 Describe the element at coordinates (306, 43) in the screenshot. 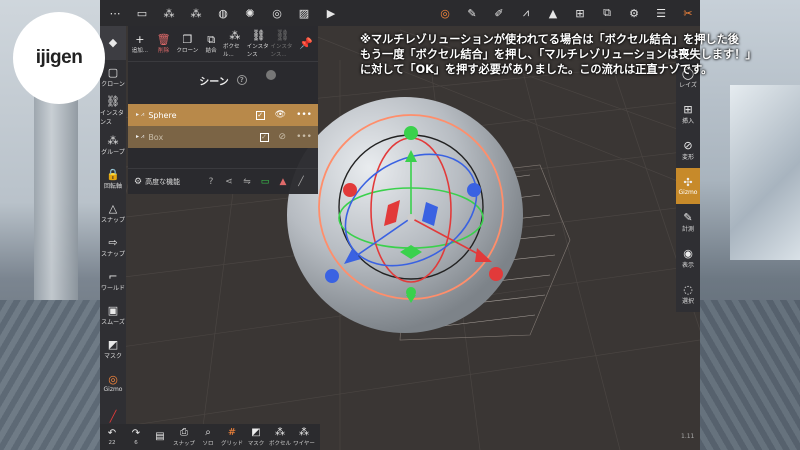

I see `pin-button: 📌` at that location.